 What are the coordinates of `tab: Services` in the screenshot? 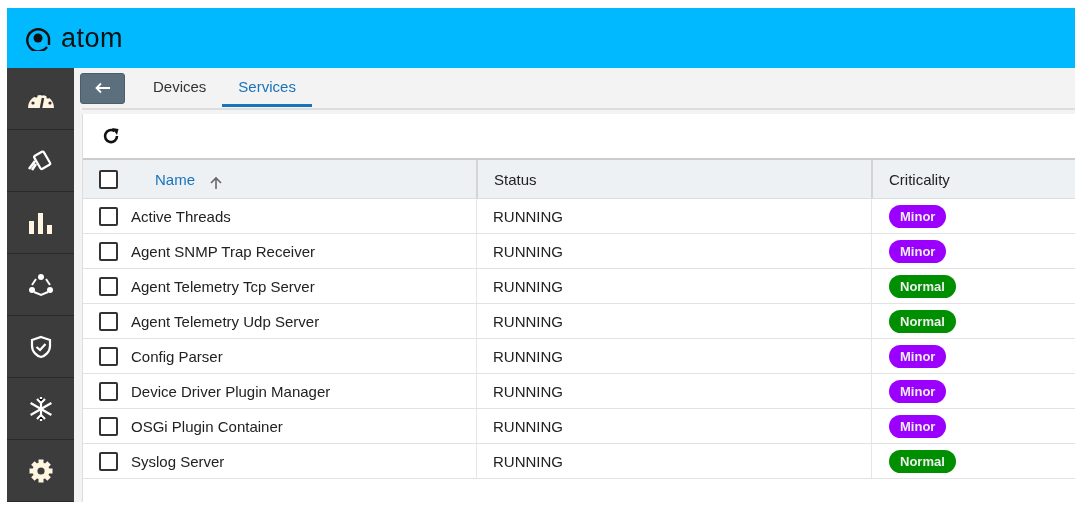 It's located at (267, 88).